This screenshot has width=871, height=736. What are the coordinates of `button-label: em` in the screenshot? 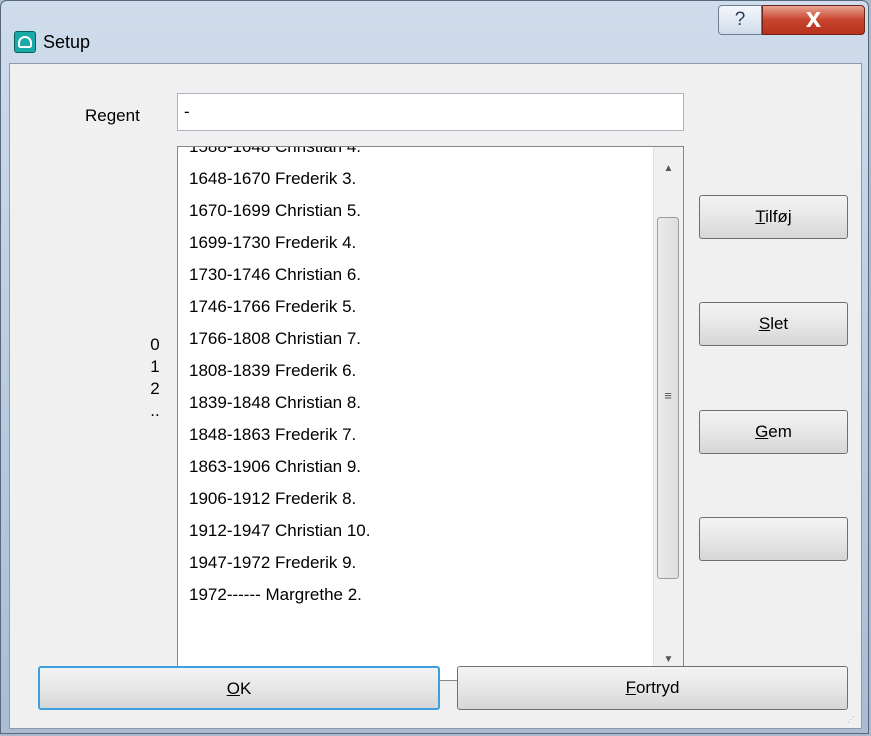 It's located at (780, 431).